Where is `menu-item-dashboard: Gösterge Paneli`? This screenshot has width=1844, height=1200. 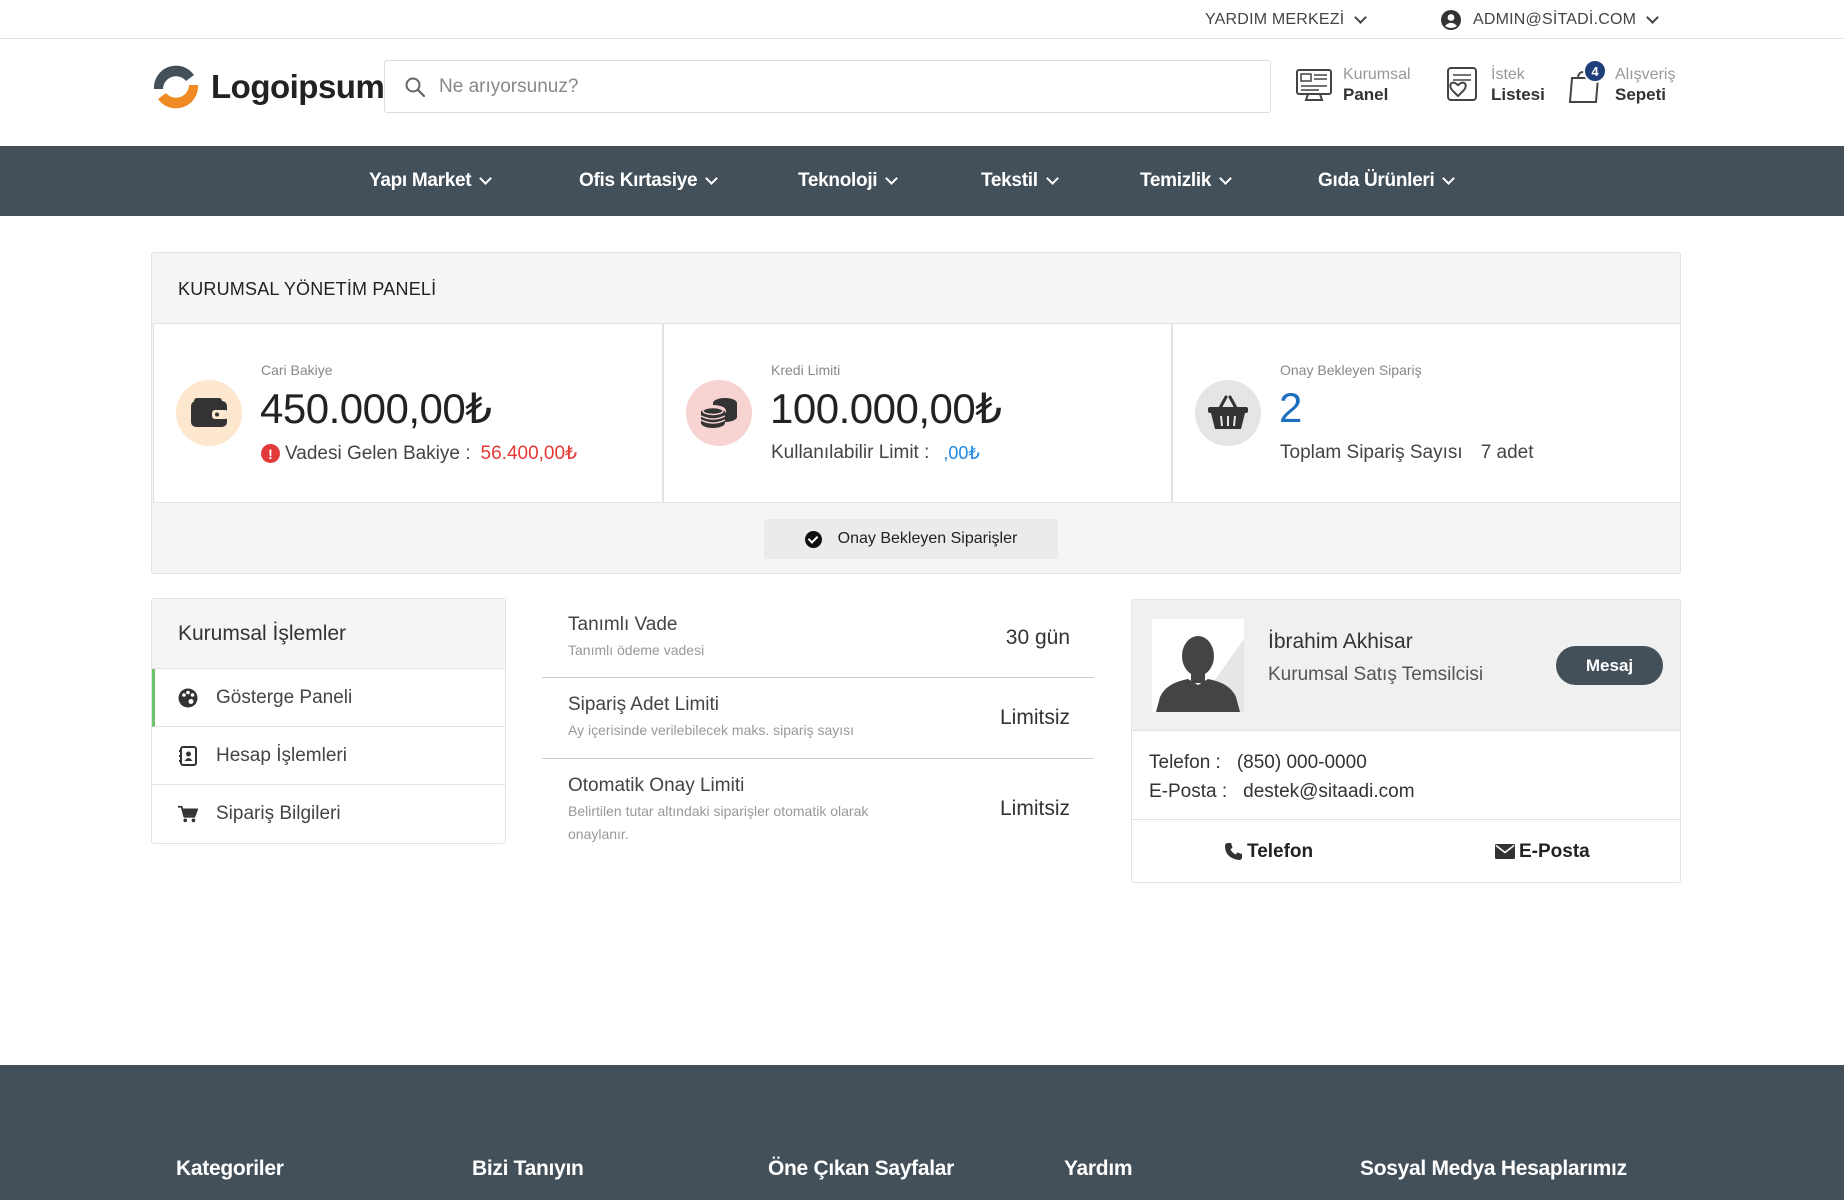
menu-item-dashboard: Gösterge Paneli is located at coordinates (328, 698).